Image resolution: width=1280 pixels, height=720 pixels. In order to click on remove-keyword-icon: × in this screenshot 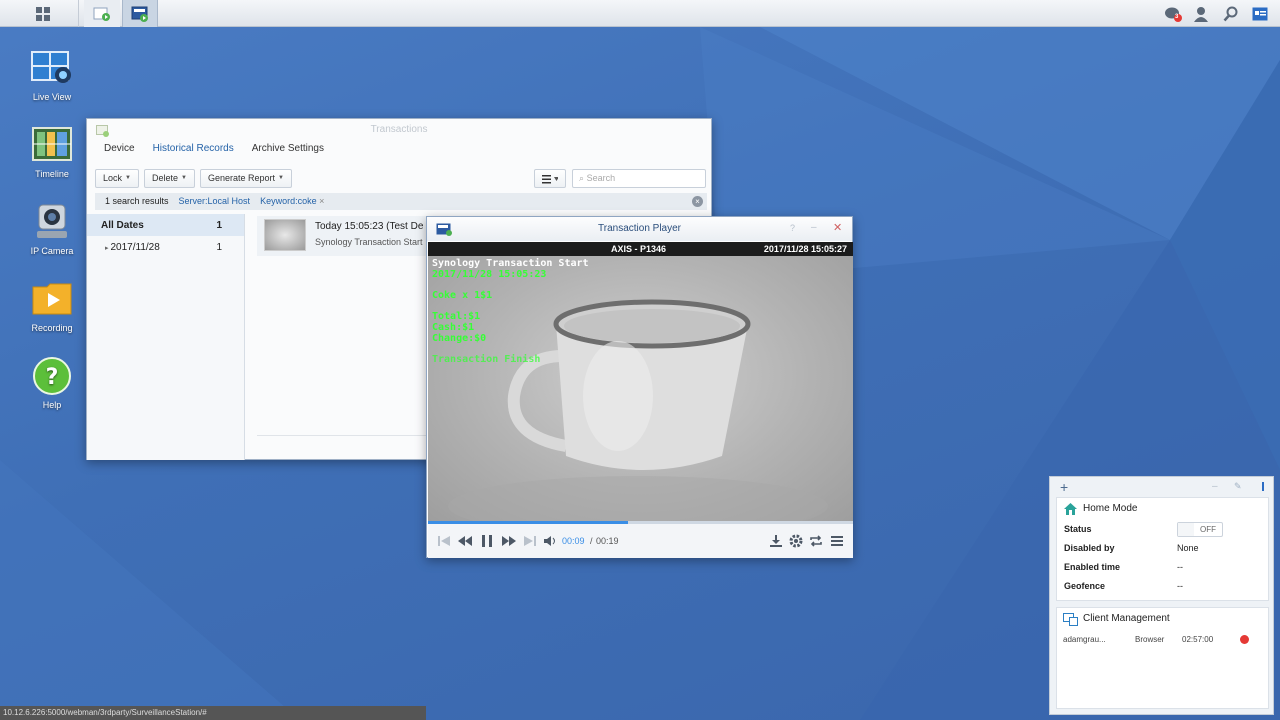, I will do `click(321, 201)`.